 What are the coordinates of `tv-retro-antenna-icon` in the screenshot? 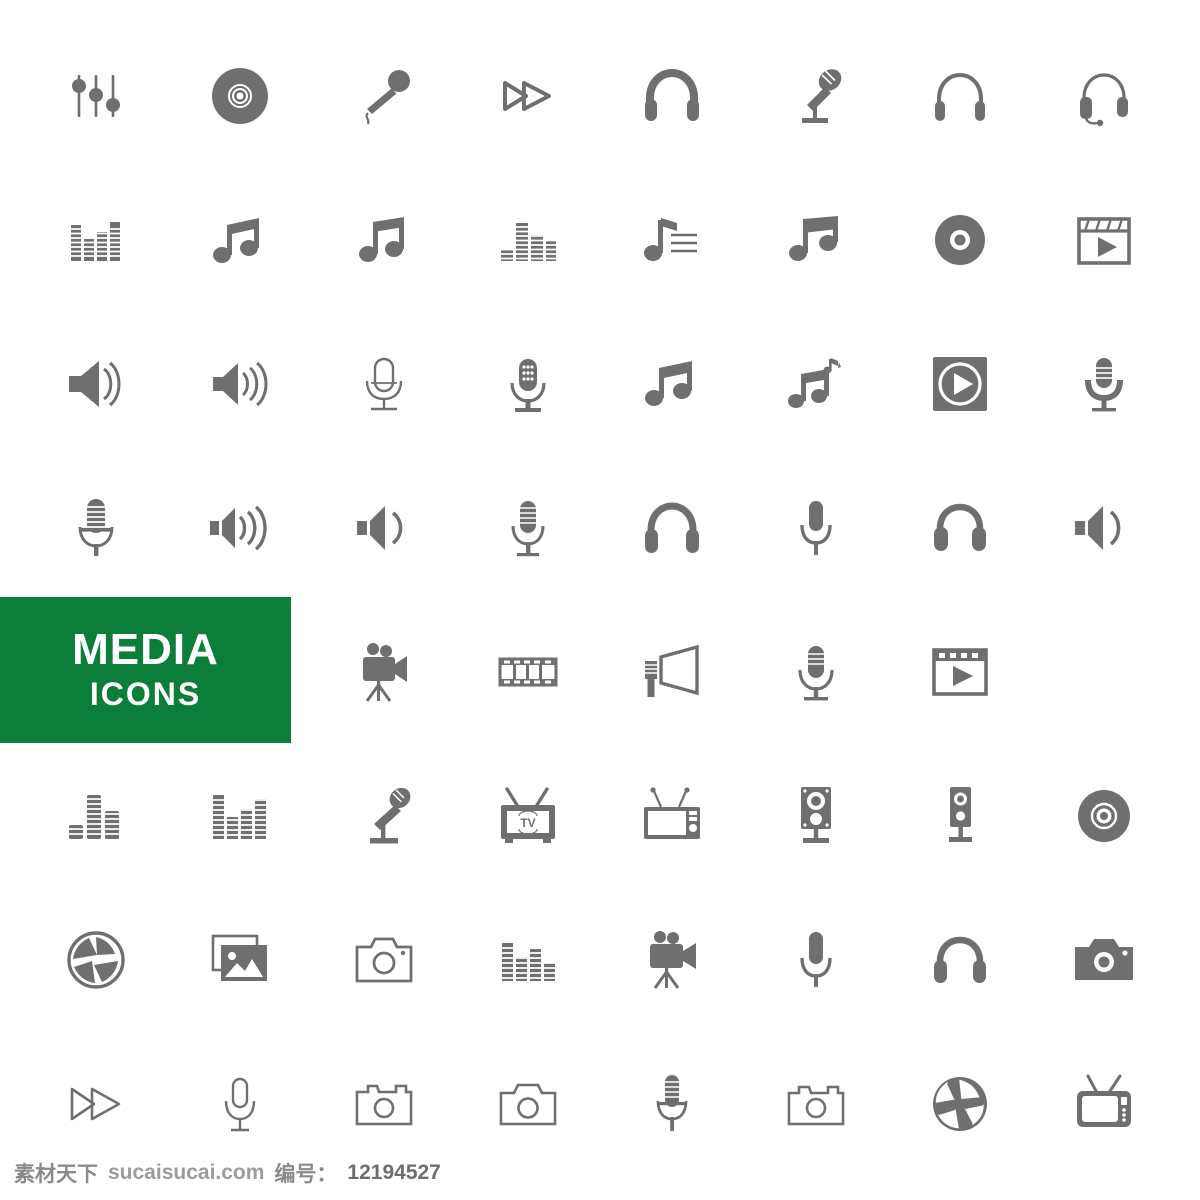 It's located at (1104, 1104).